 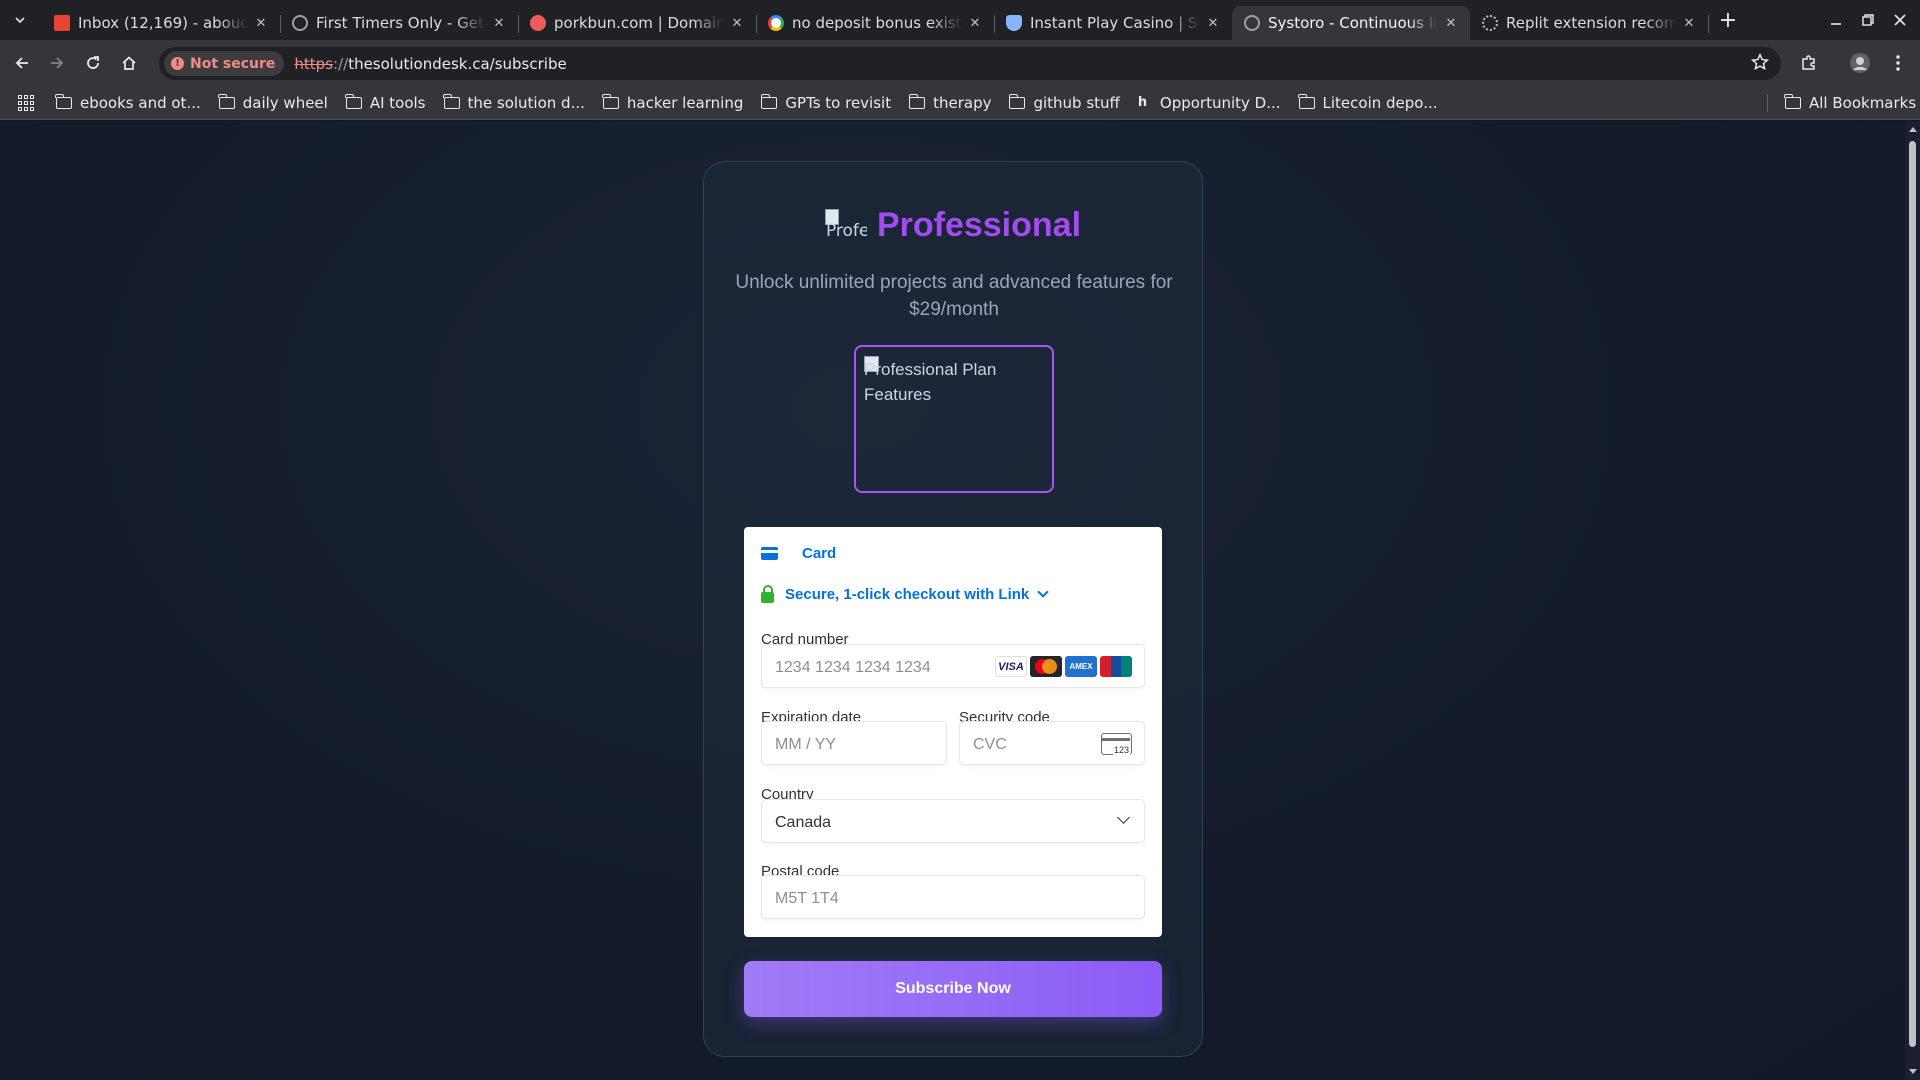 I want to click on mastercard-icon, so click(x=1046, y=666).